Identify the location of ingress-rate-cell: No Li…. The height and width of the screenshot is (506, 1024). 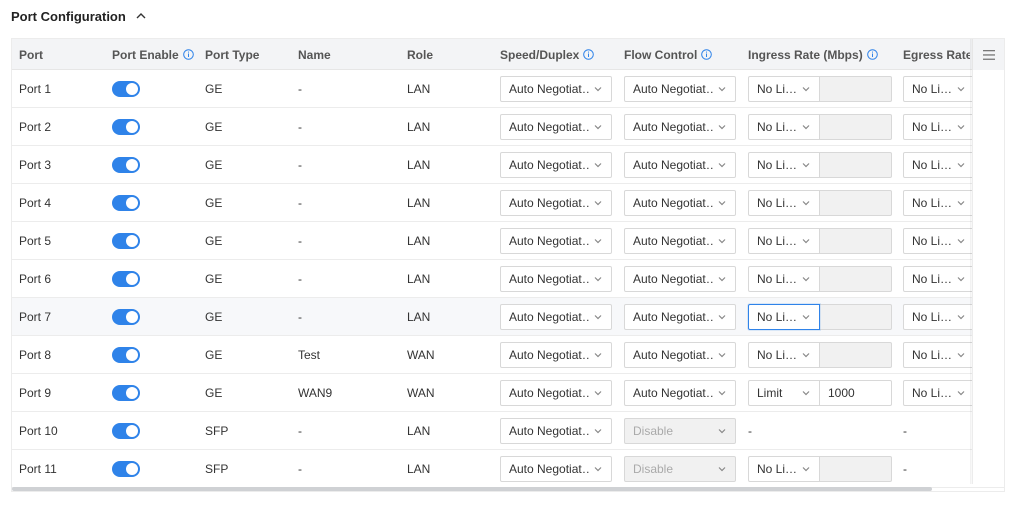
(820, 355).